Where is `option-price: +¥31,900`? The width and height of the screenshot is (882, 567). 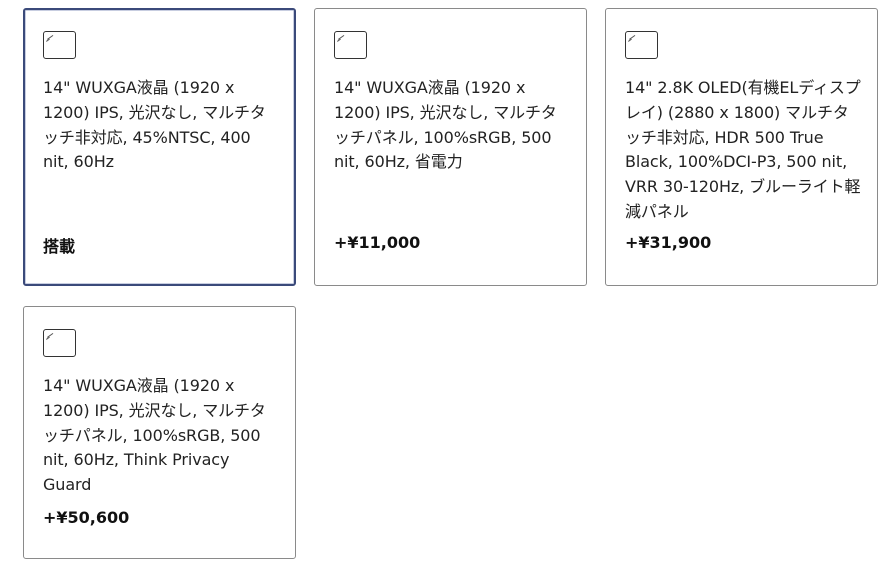
option-price: +¥31,900 is located at coordinates (668, 242).